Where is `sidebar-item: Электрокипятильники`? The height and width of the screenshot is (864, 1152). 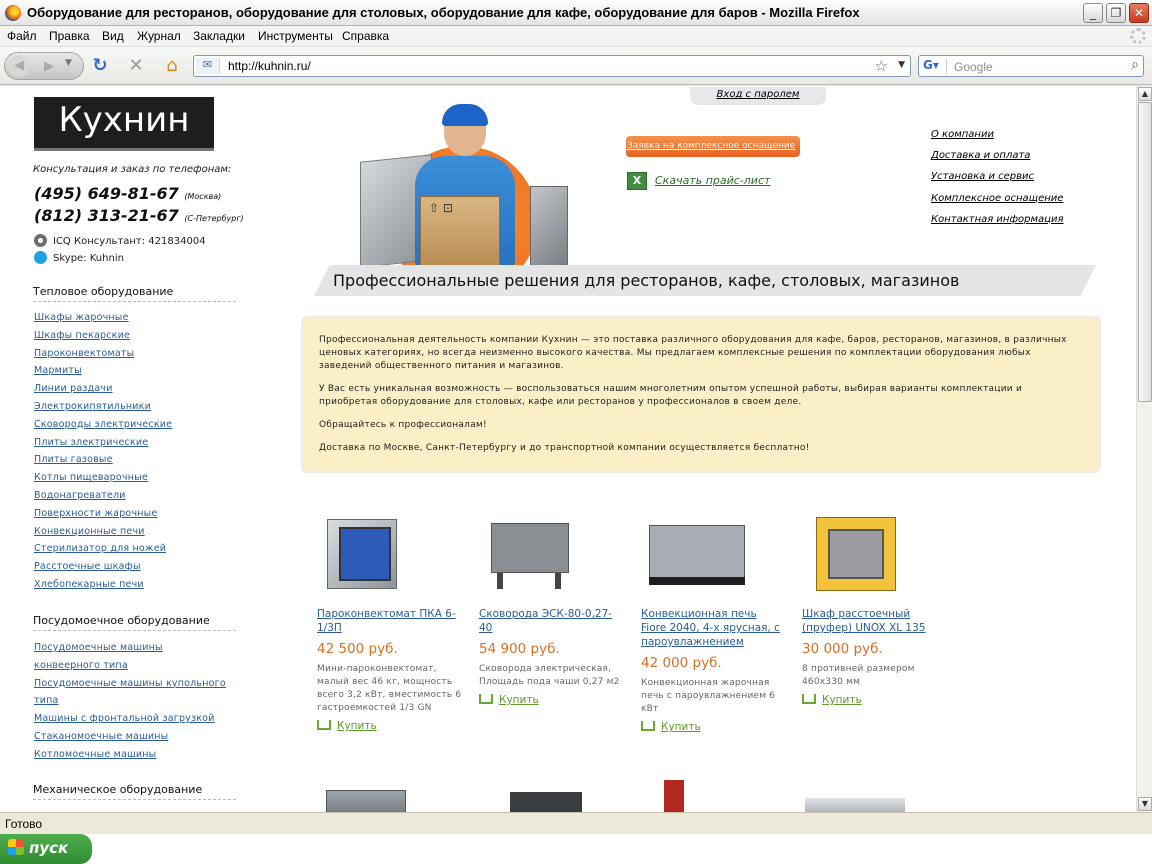
sidebar-item: Электрокипятильники is located at coordinates (134, 407).